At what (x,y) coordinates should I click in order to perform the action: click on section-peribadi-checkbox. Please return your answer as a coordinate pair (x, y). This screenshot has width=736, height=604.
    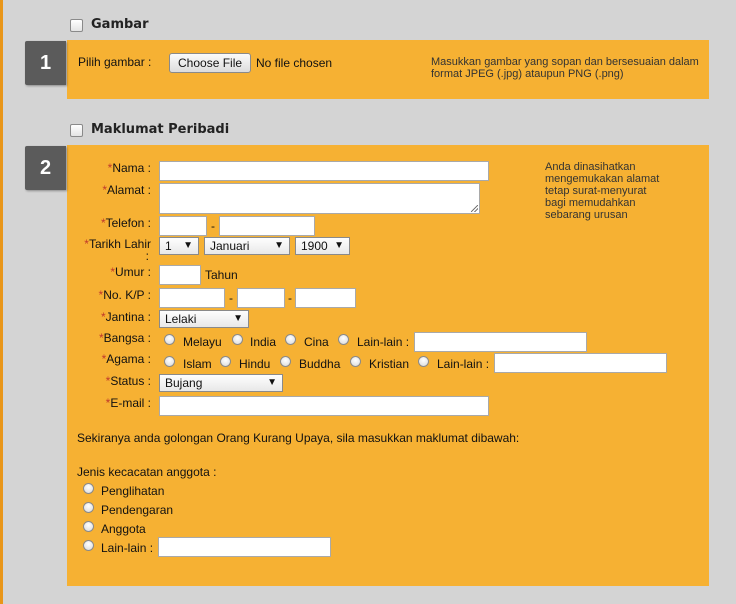
    Looking at the image, I should click on (76, 130).